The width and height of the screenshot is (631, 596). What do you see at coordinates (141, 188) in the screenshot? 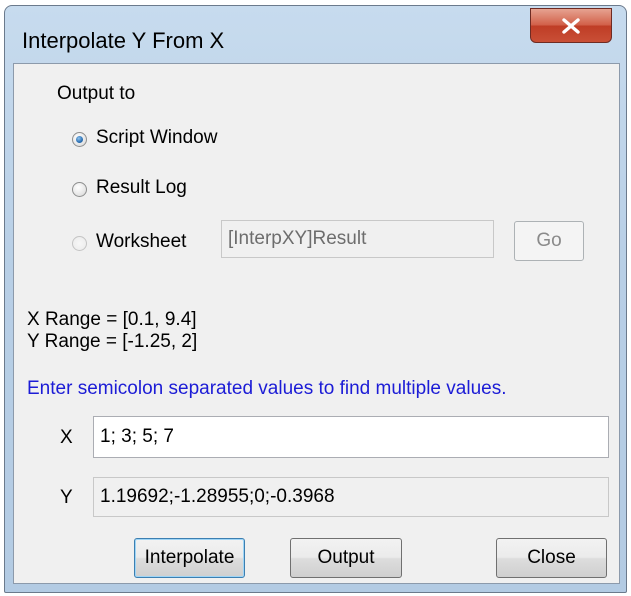
I see `radio-label: Result Log` at bounding box center [141, 188].